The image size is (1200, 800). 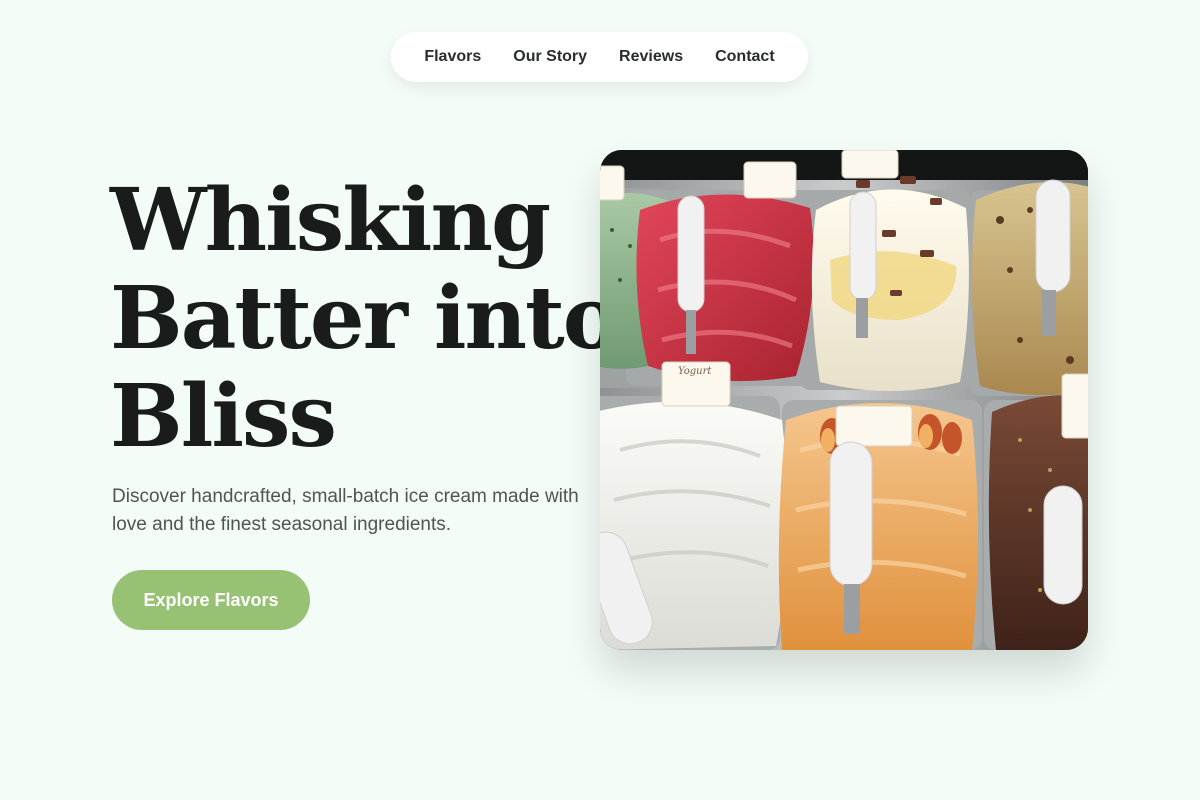 I want to click on headline-line-2: Batter into, so click(x=365, y=318).